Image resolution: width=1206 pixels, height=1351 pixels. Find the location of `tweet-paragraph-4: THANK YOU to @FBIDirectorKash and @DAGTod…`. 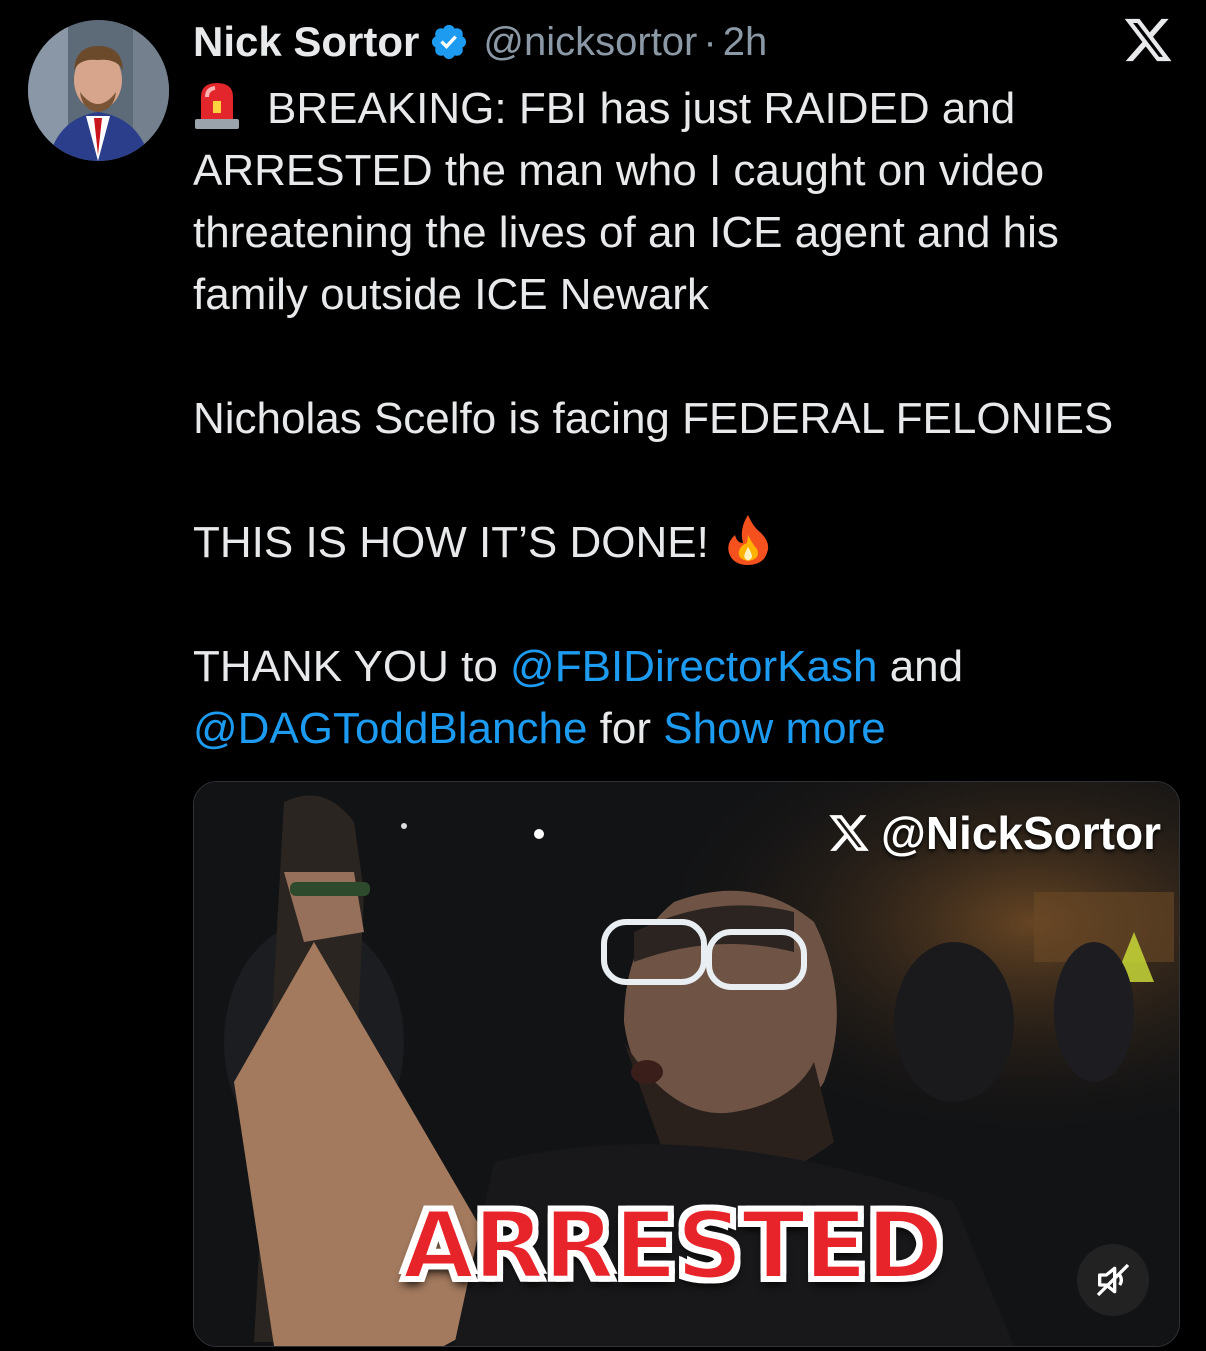

tweet-paragraph-4: THANK YOU to @FBIDirectorKash and @DAGTod… is located at coordinates (688, 698).